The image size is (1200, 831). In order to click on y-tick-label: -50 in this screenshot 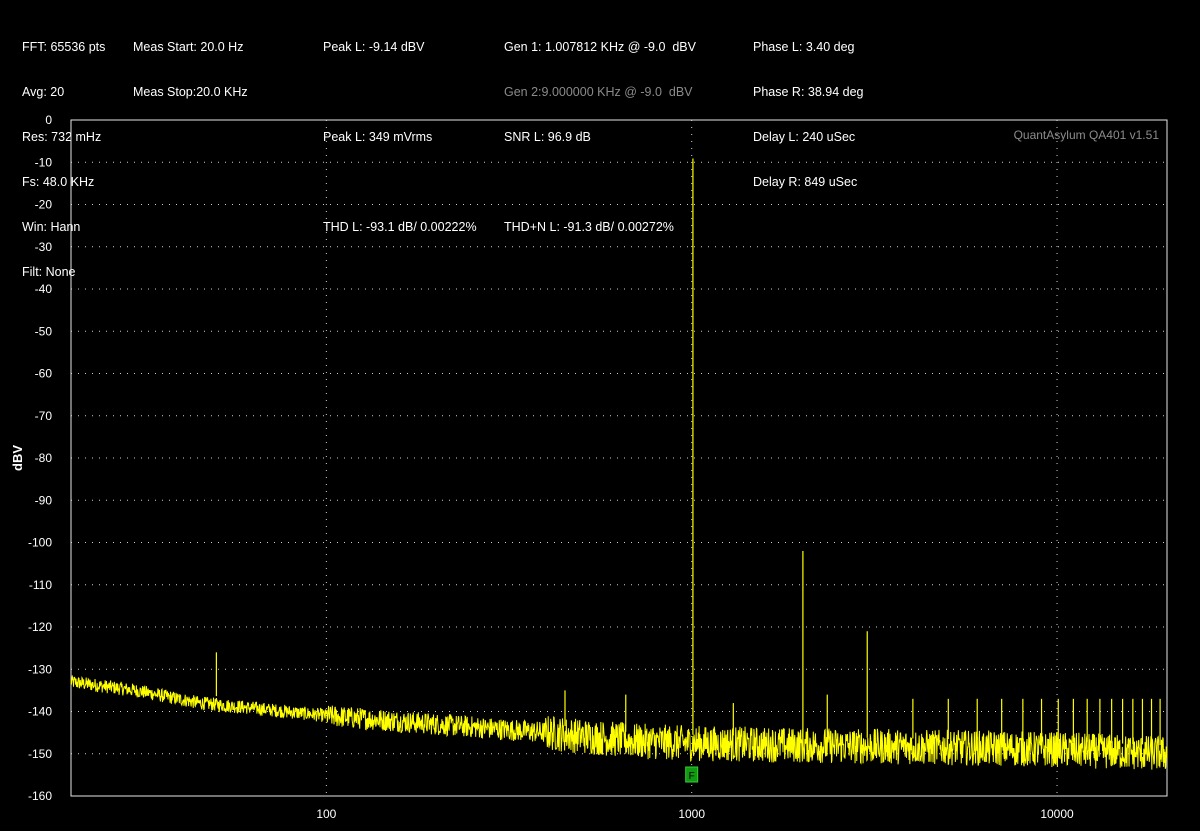, I will do `click(44, 331)`.